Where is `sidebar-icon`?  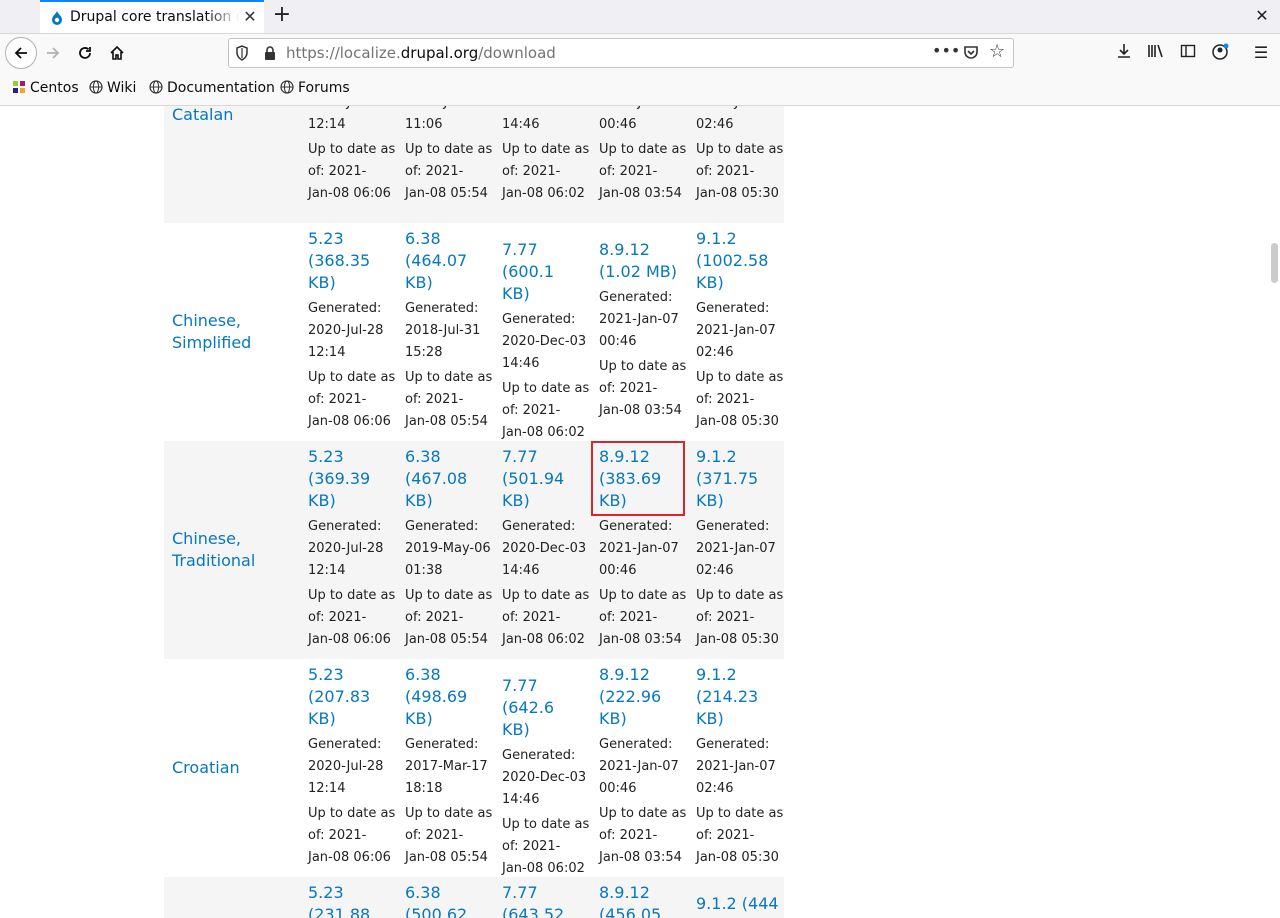
sidebar-icon is located at coordinates (1188, 53).